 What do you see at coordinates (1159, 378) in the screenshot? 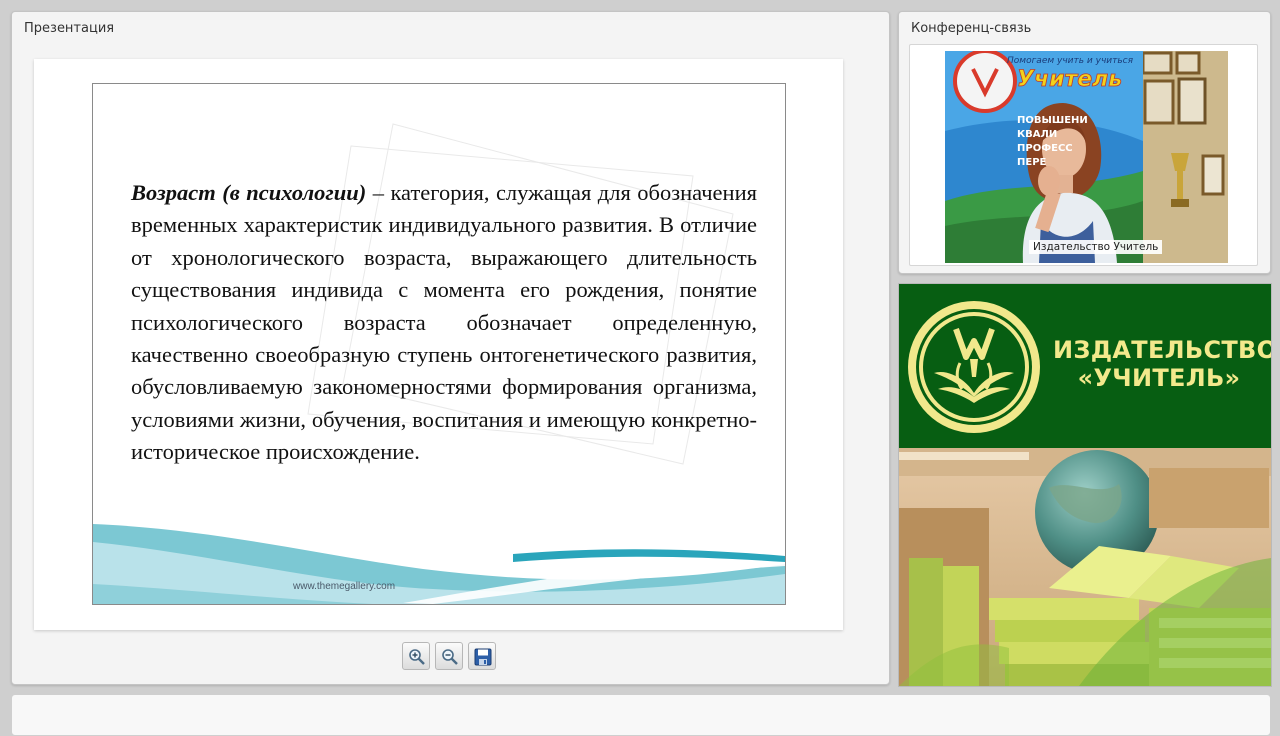
I see `publisher-name-line2: «УЧИТЕЛЬ»` at bounding box center [1159, 378].